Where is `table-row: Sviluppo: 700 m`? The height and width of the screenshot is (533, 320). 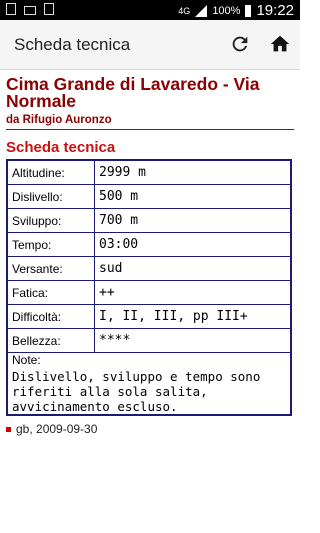 table-row: Sviluppo: 700 m is located at coordinates (149, 220).